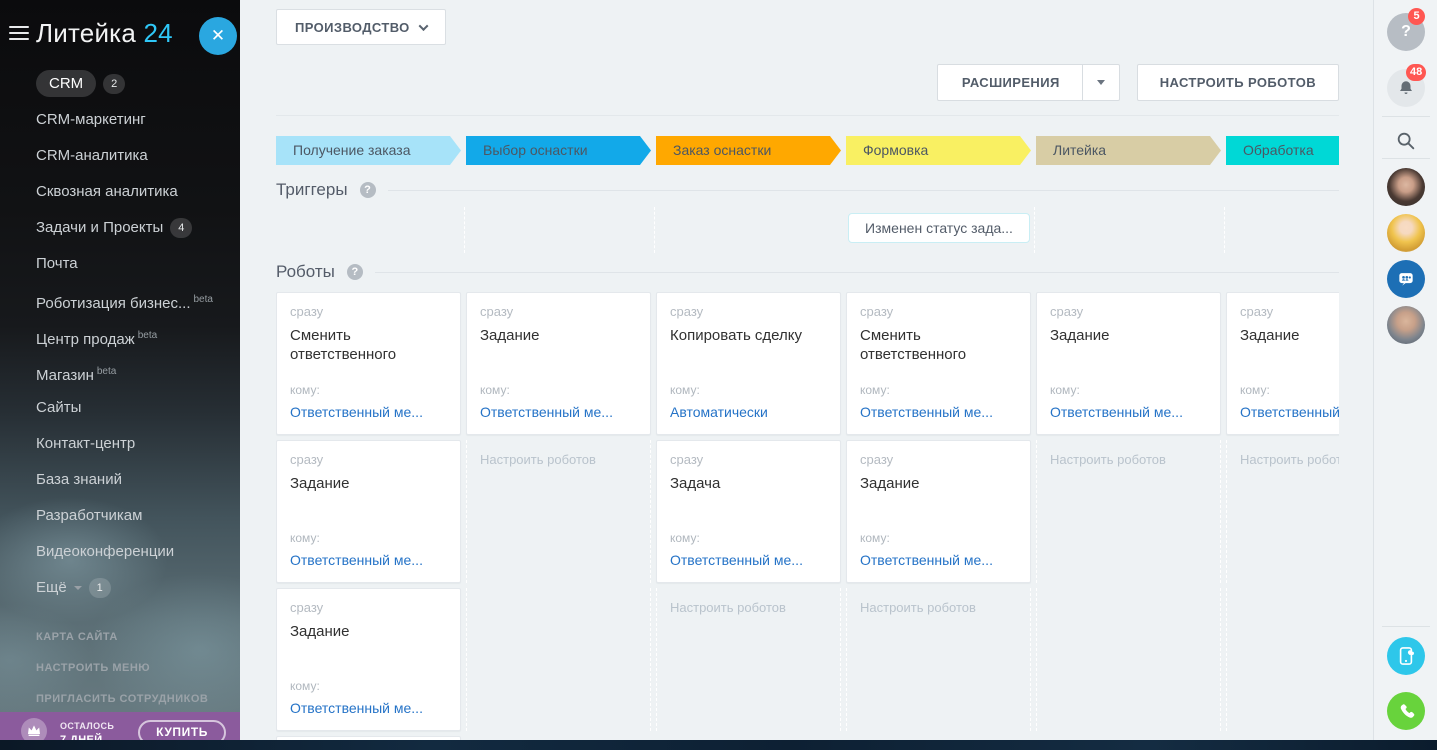  Describe the element at coordinates (312, 189) in the screenshot. I see `triggers-title: Триггеры` at that location.